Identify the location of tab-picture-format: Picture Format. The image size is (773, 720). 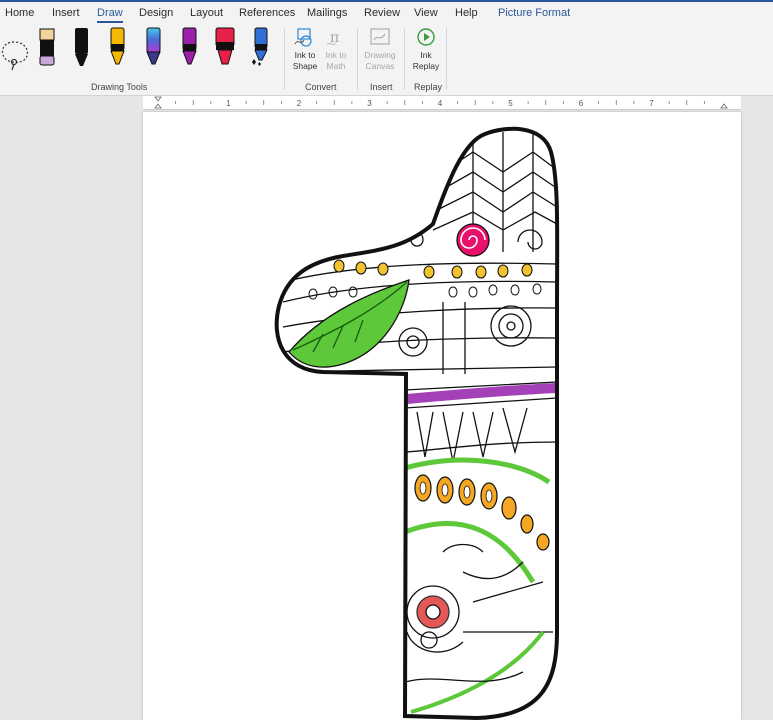
(534, 13).